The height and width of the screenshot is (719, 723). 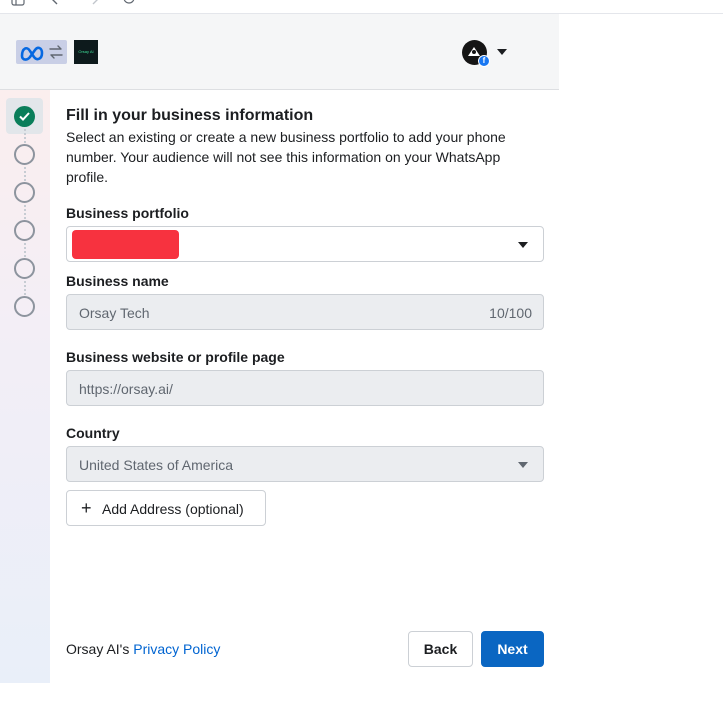 What do you see at coordinates (361, 7) in the screenshot?
I see `browser-toolbar` at bounding box center [361, 7].